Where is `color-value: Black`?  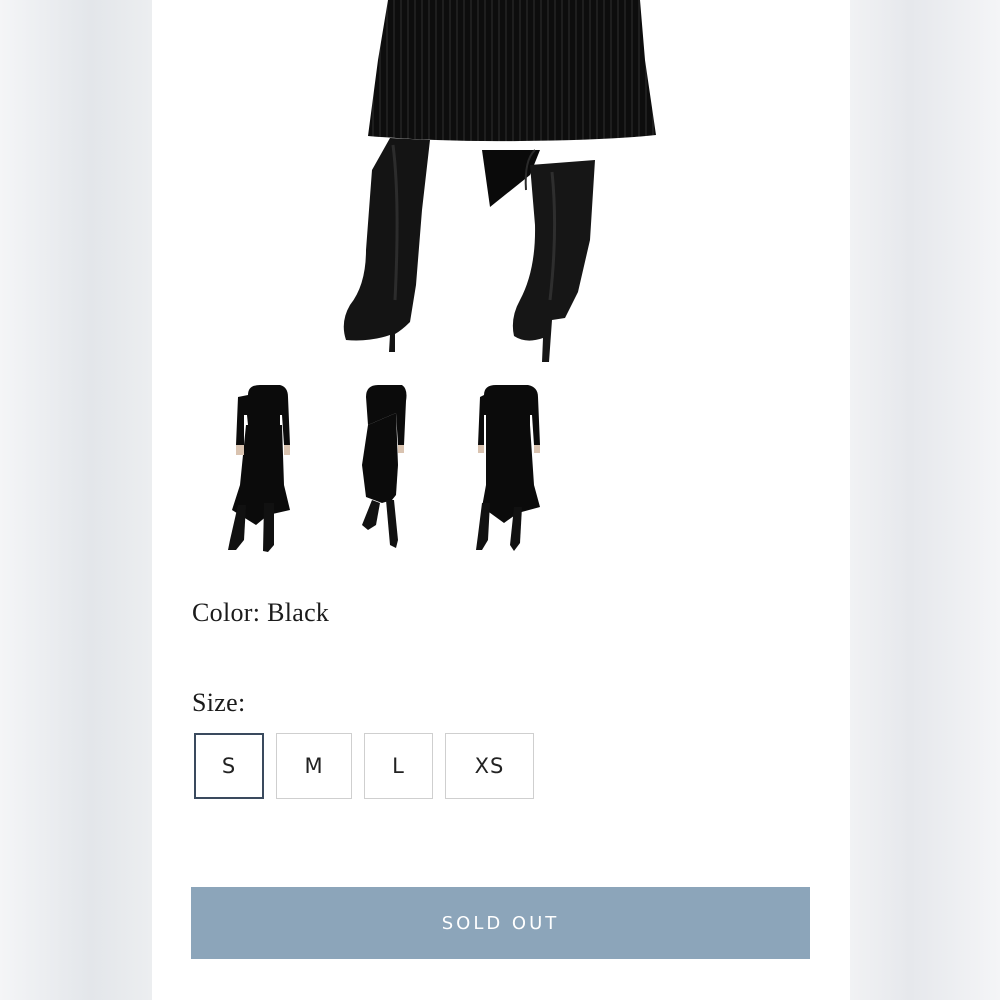 color-value: Black is located at coordinates (298, 612).